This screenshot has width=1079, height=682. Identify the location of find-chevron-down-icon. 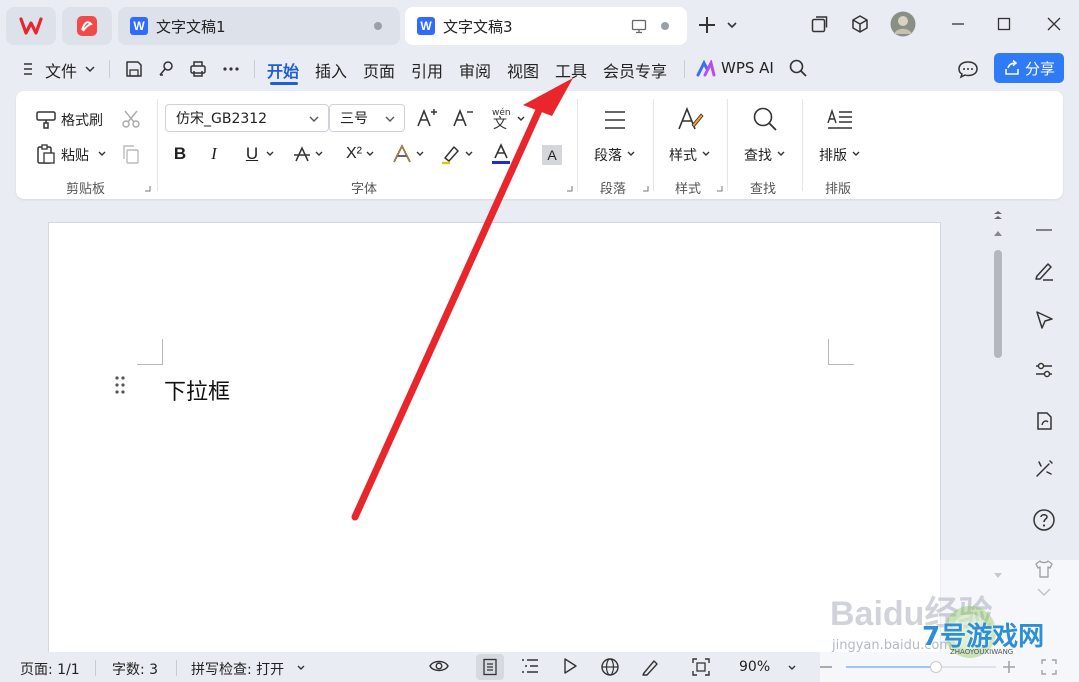
(781, 154).